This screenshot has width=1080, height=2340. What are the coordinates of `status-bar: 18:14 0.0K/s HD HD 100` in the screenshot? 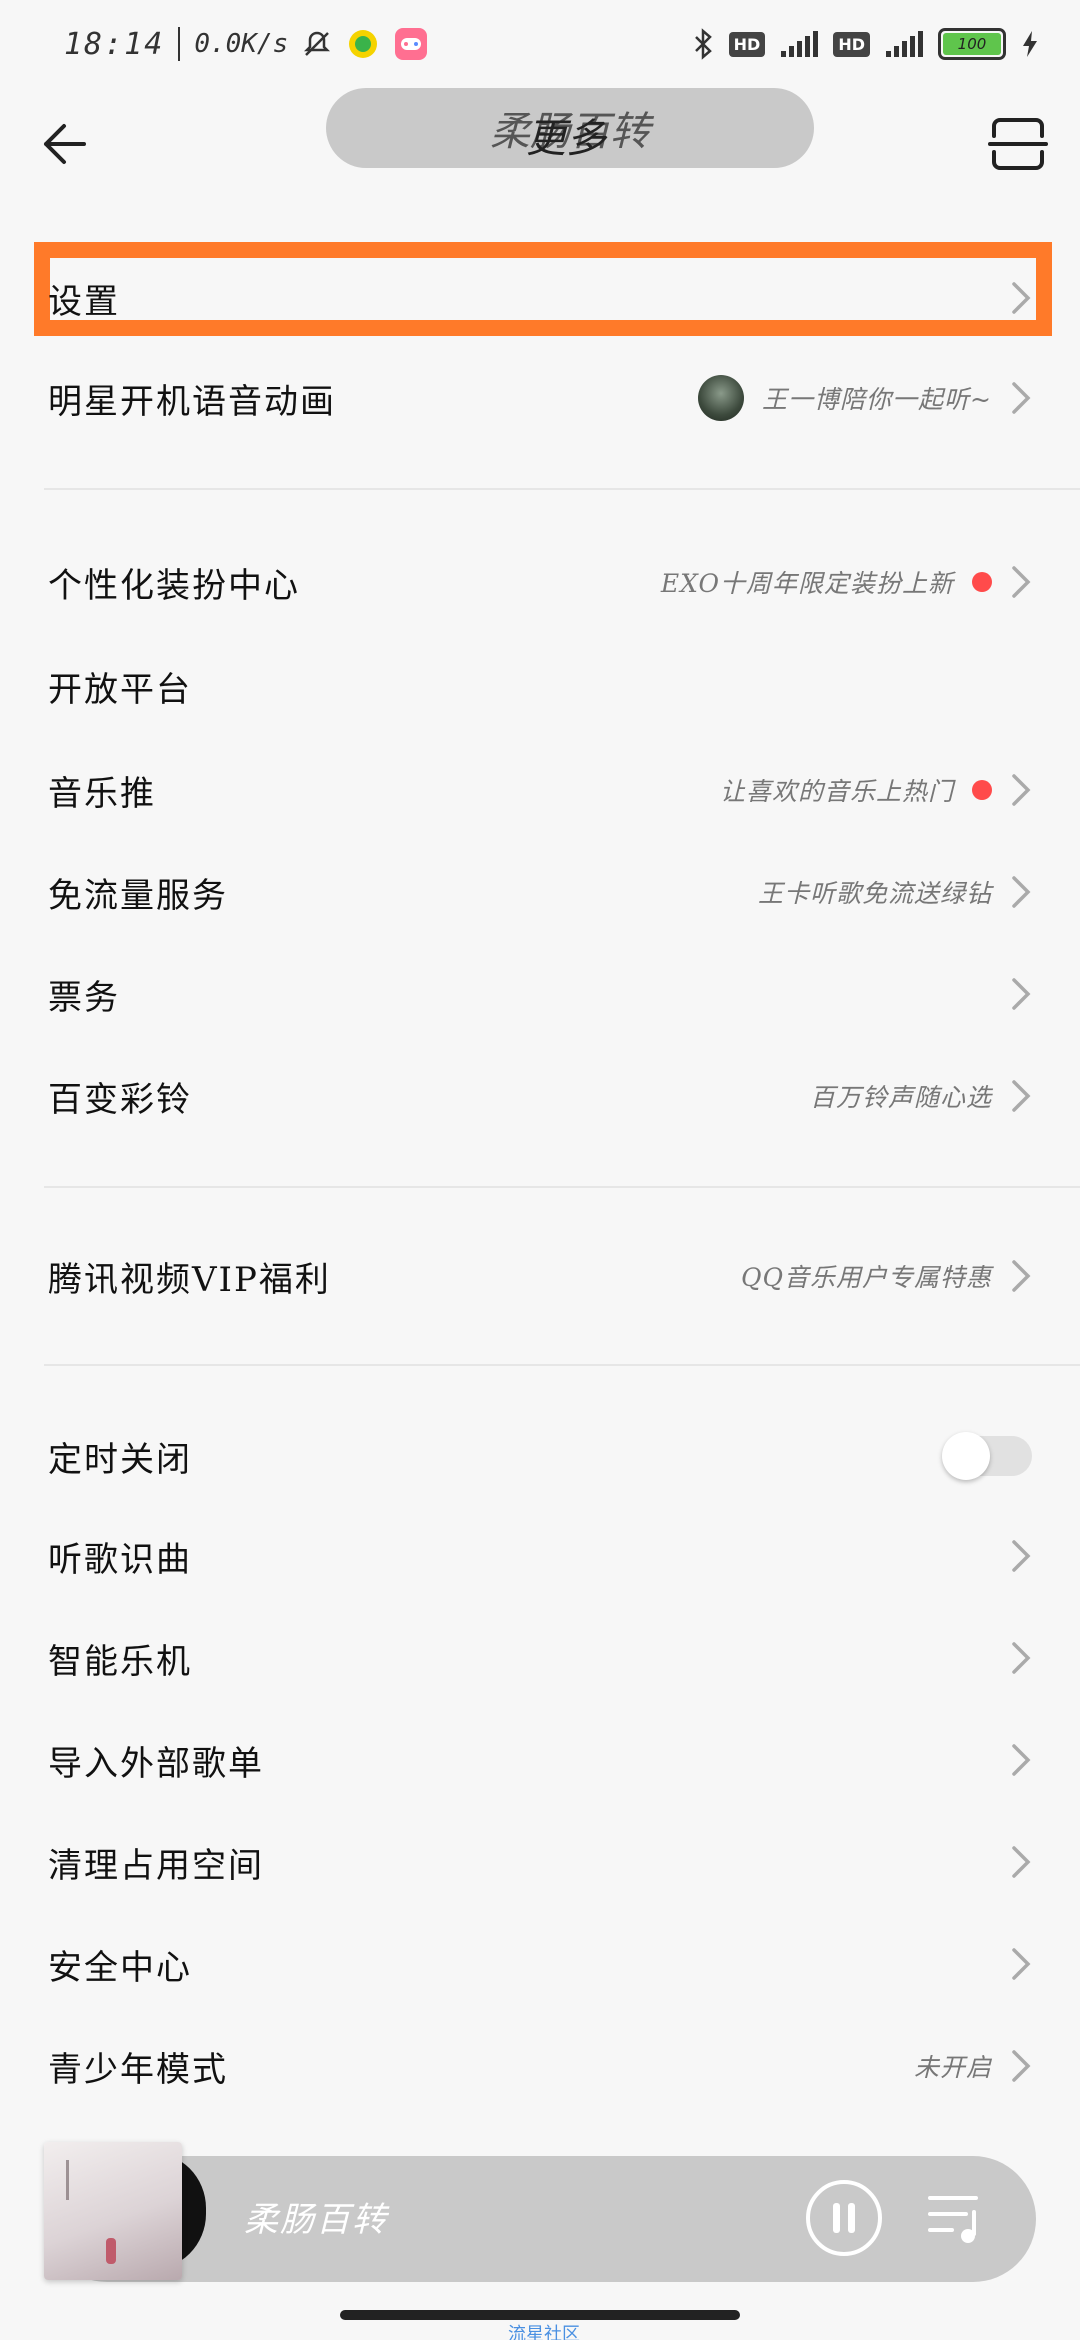 It's located at (540, 44).